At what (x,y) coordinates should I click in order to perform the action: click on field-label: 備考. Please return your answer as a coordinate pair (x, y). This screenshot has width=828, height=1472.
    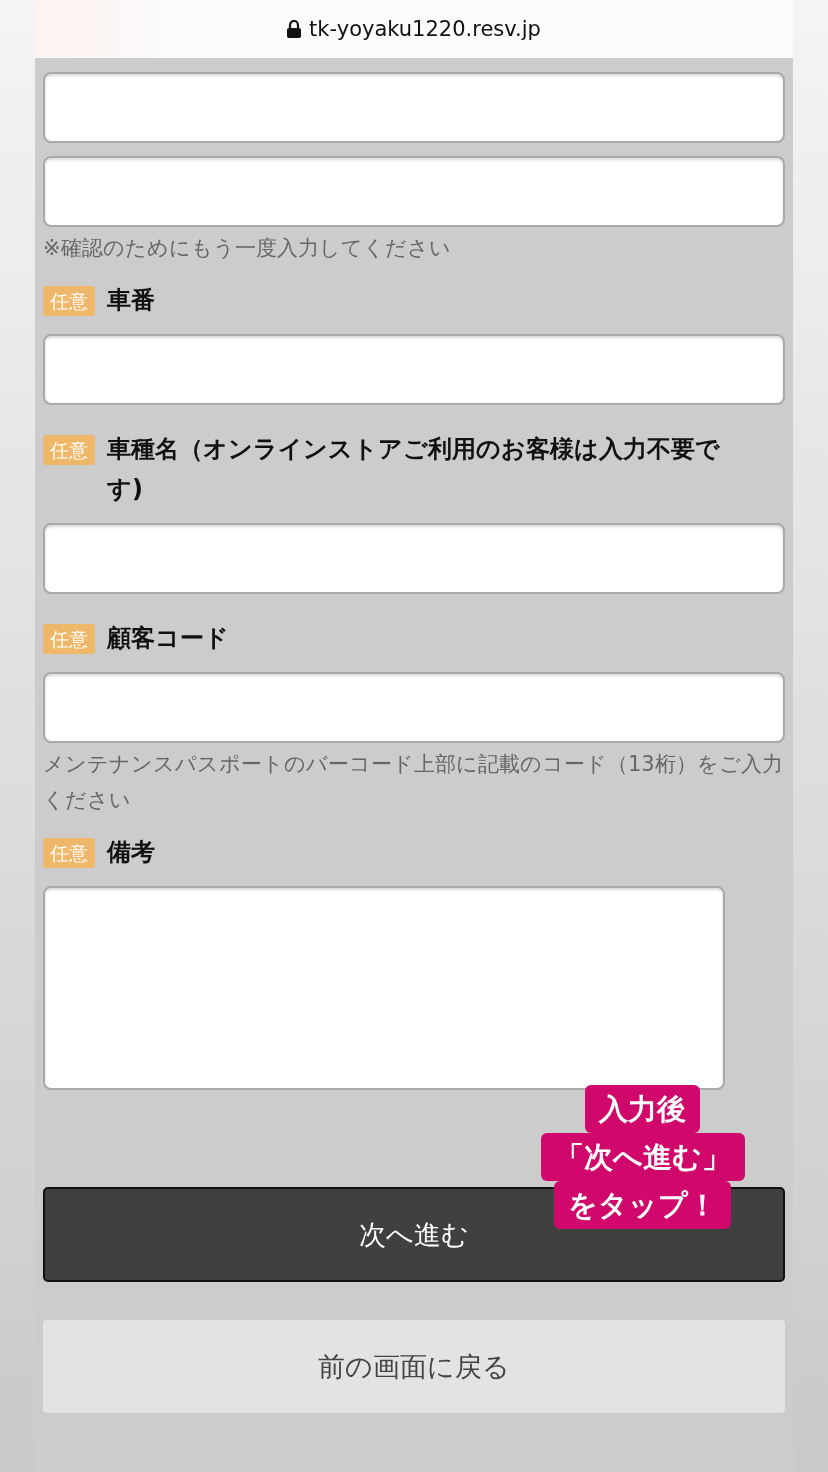
    Looking at the image, I should click on (131, 852).